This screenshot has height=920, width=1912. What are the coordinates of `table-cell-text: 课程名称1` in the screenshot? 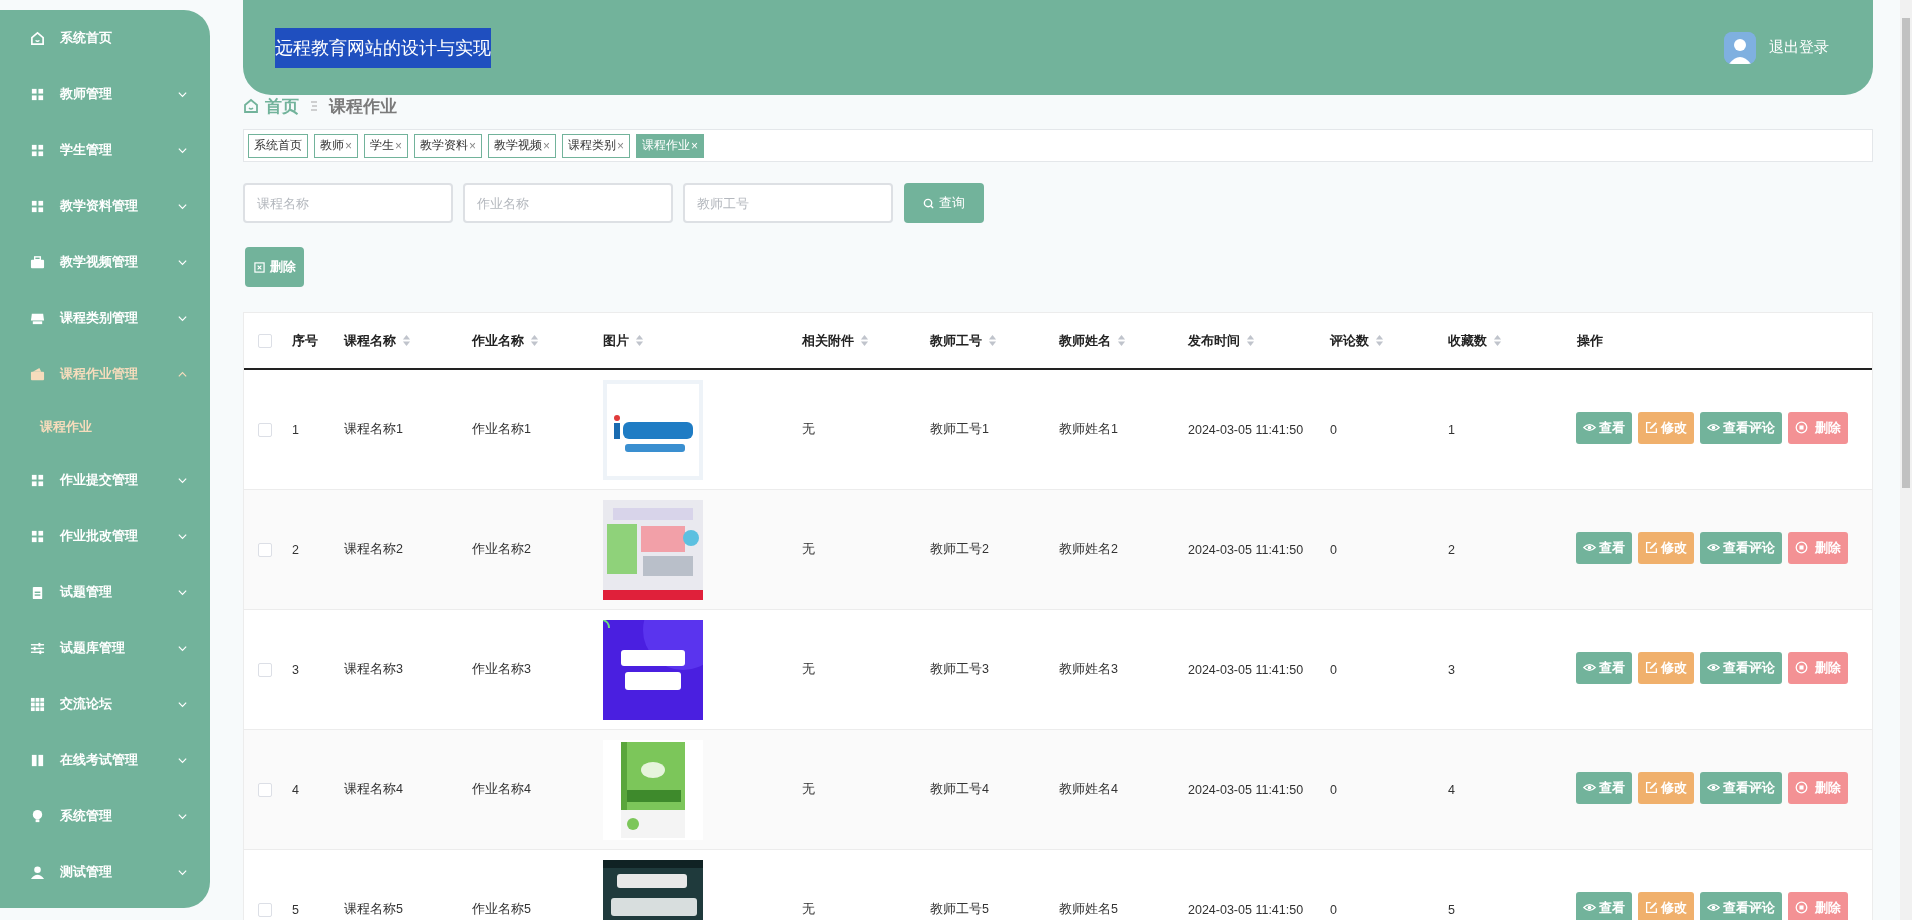 It's located at (373, 429).